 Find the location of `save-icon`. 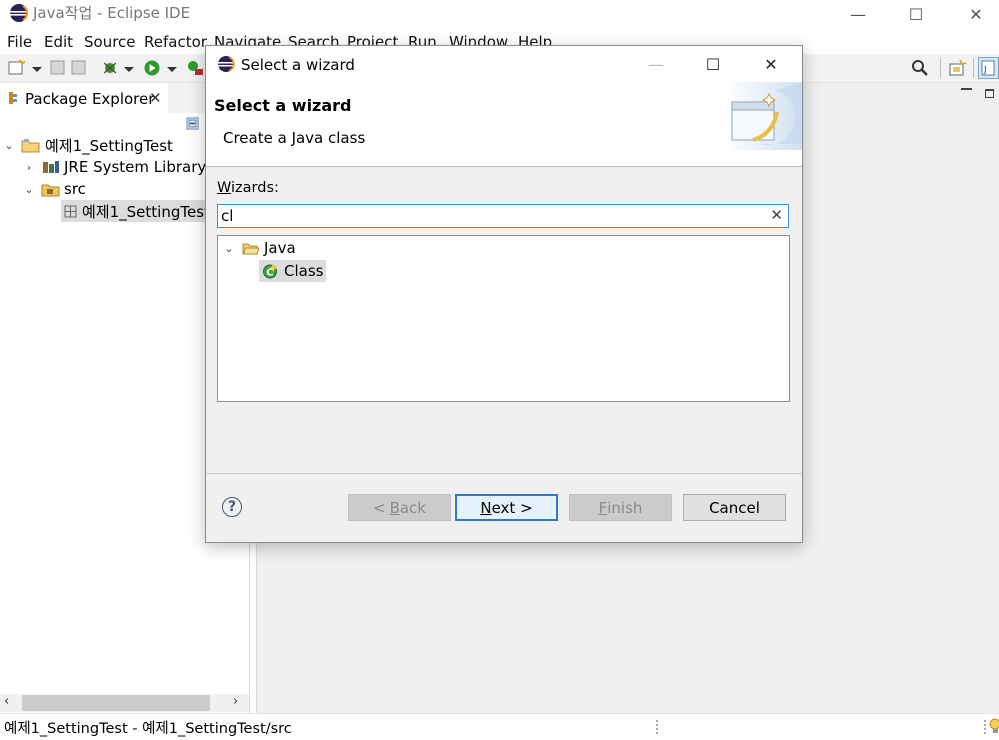

save-icon is located at coordinates (68, 67).